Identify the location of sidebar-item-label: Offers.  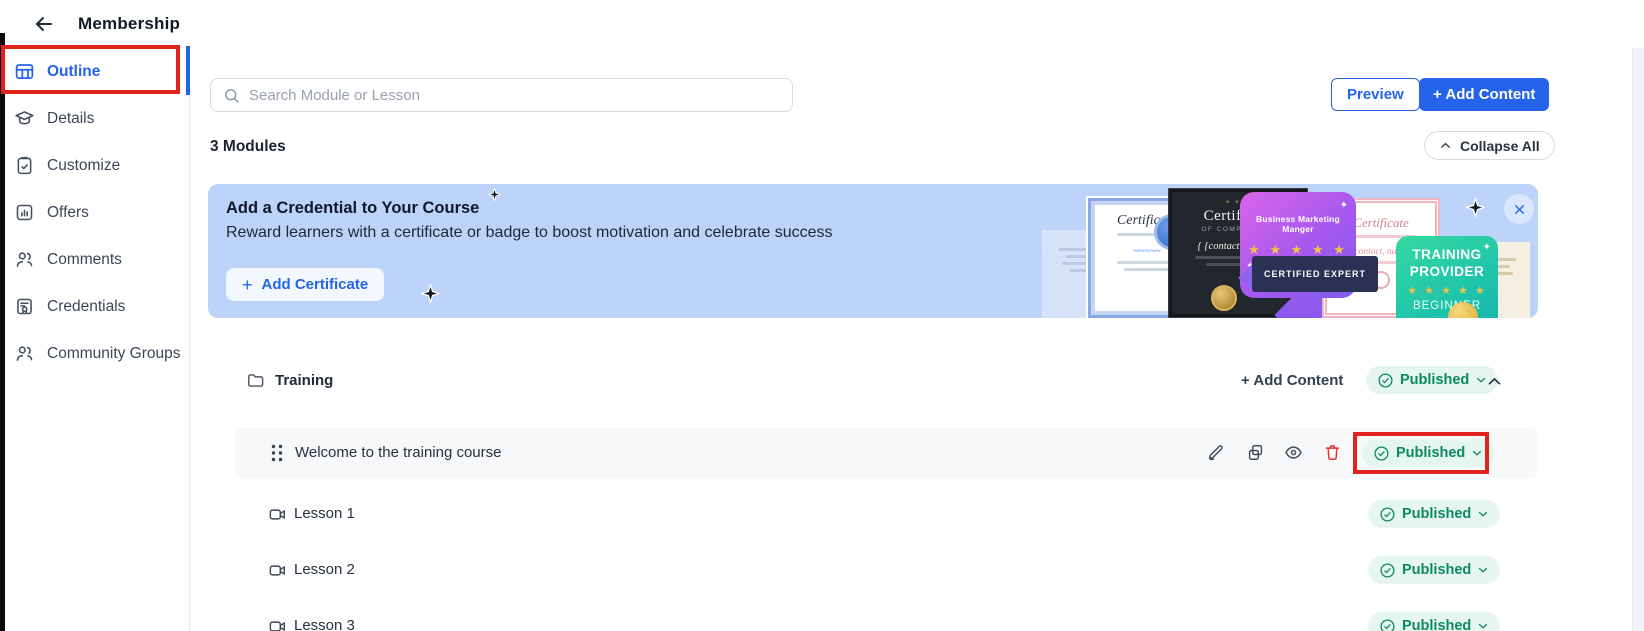
(68, 212).